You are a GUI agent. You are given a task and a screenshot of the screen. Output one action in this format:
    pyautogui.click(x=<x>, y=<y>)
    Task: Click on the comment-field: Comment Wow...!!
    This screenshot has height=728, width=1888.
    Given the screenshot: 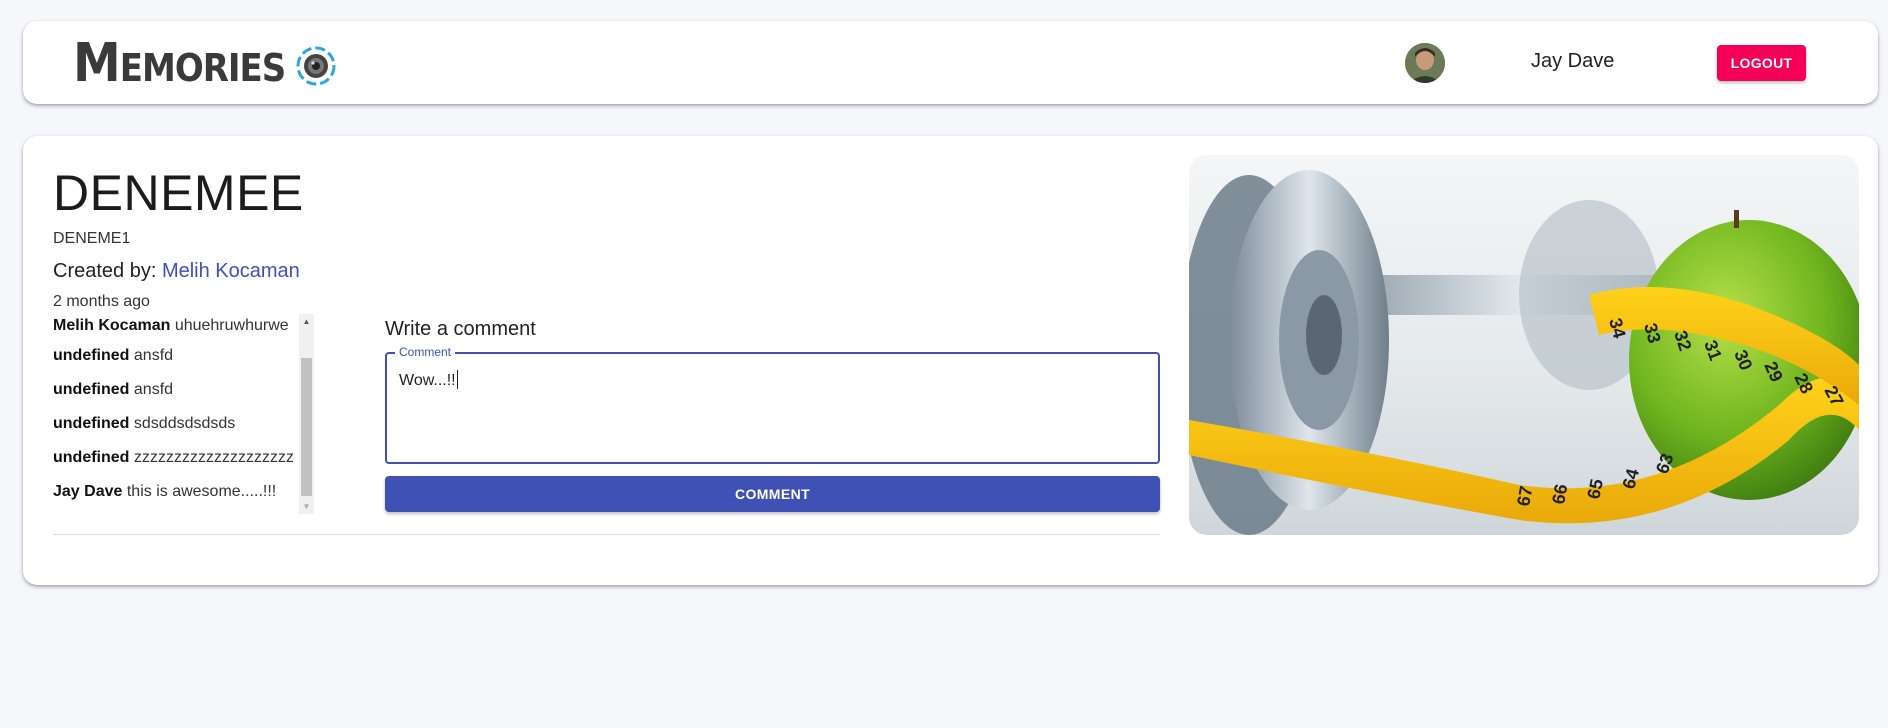 What is the action you would take?
    pyautogui.click(x=772, y=404)
    